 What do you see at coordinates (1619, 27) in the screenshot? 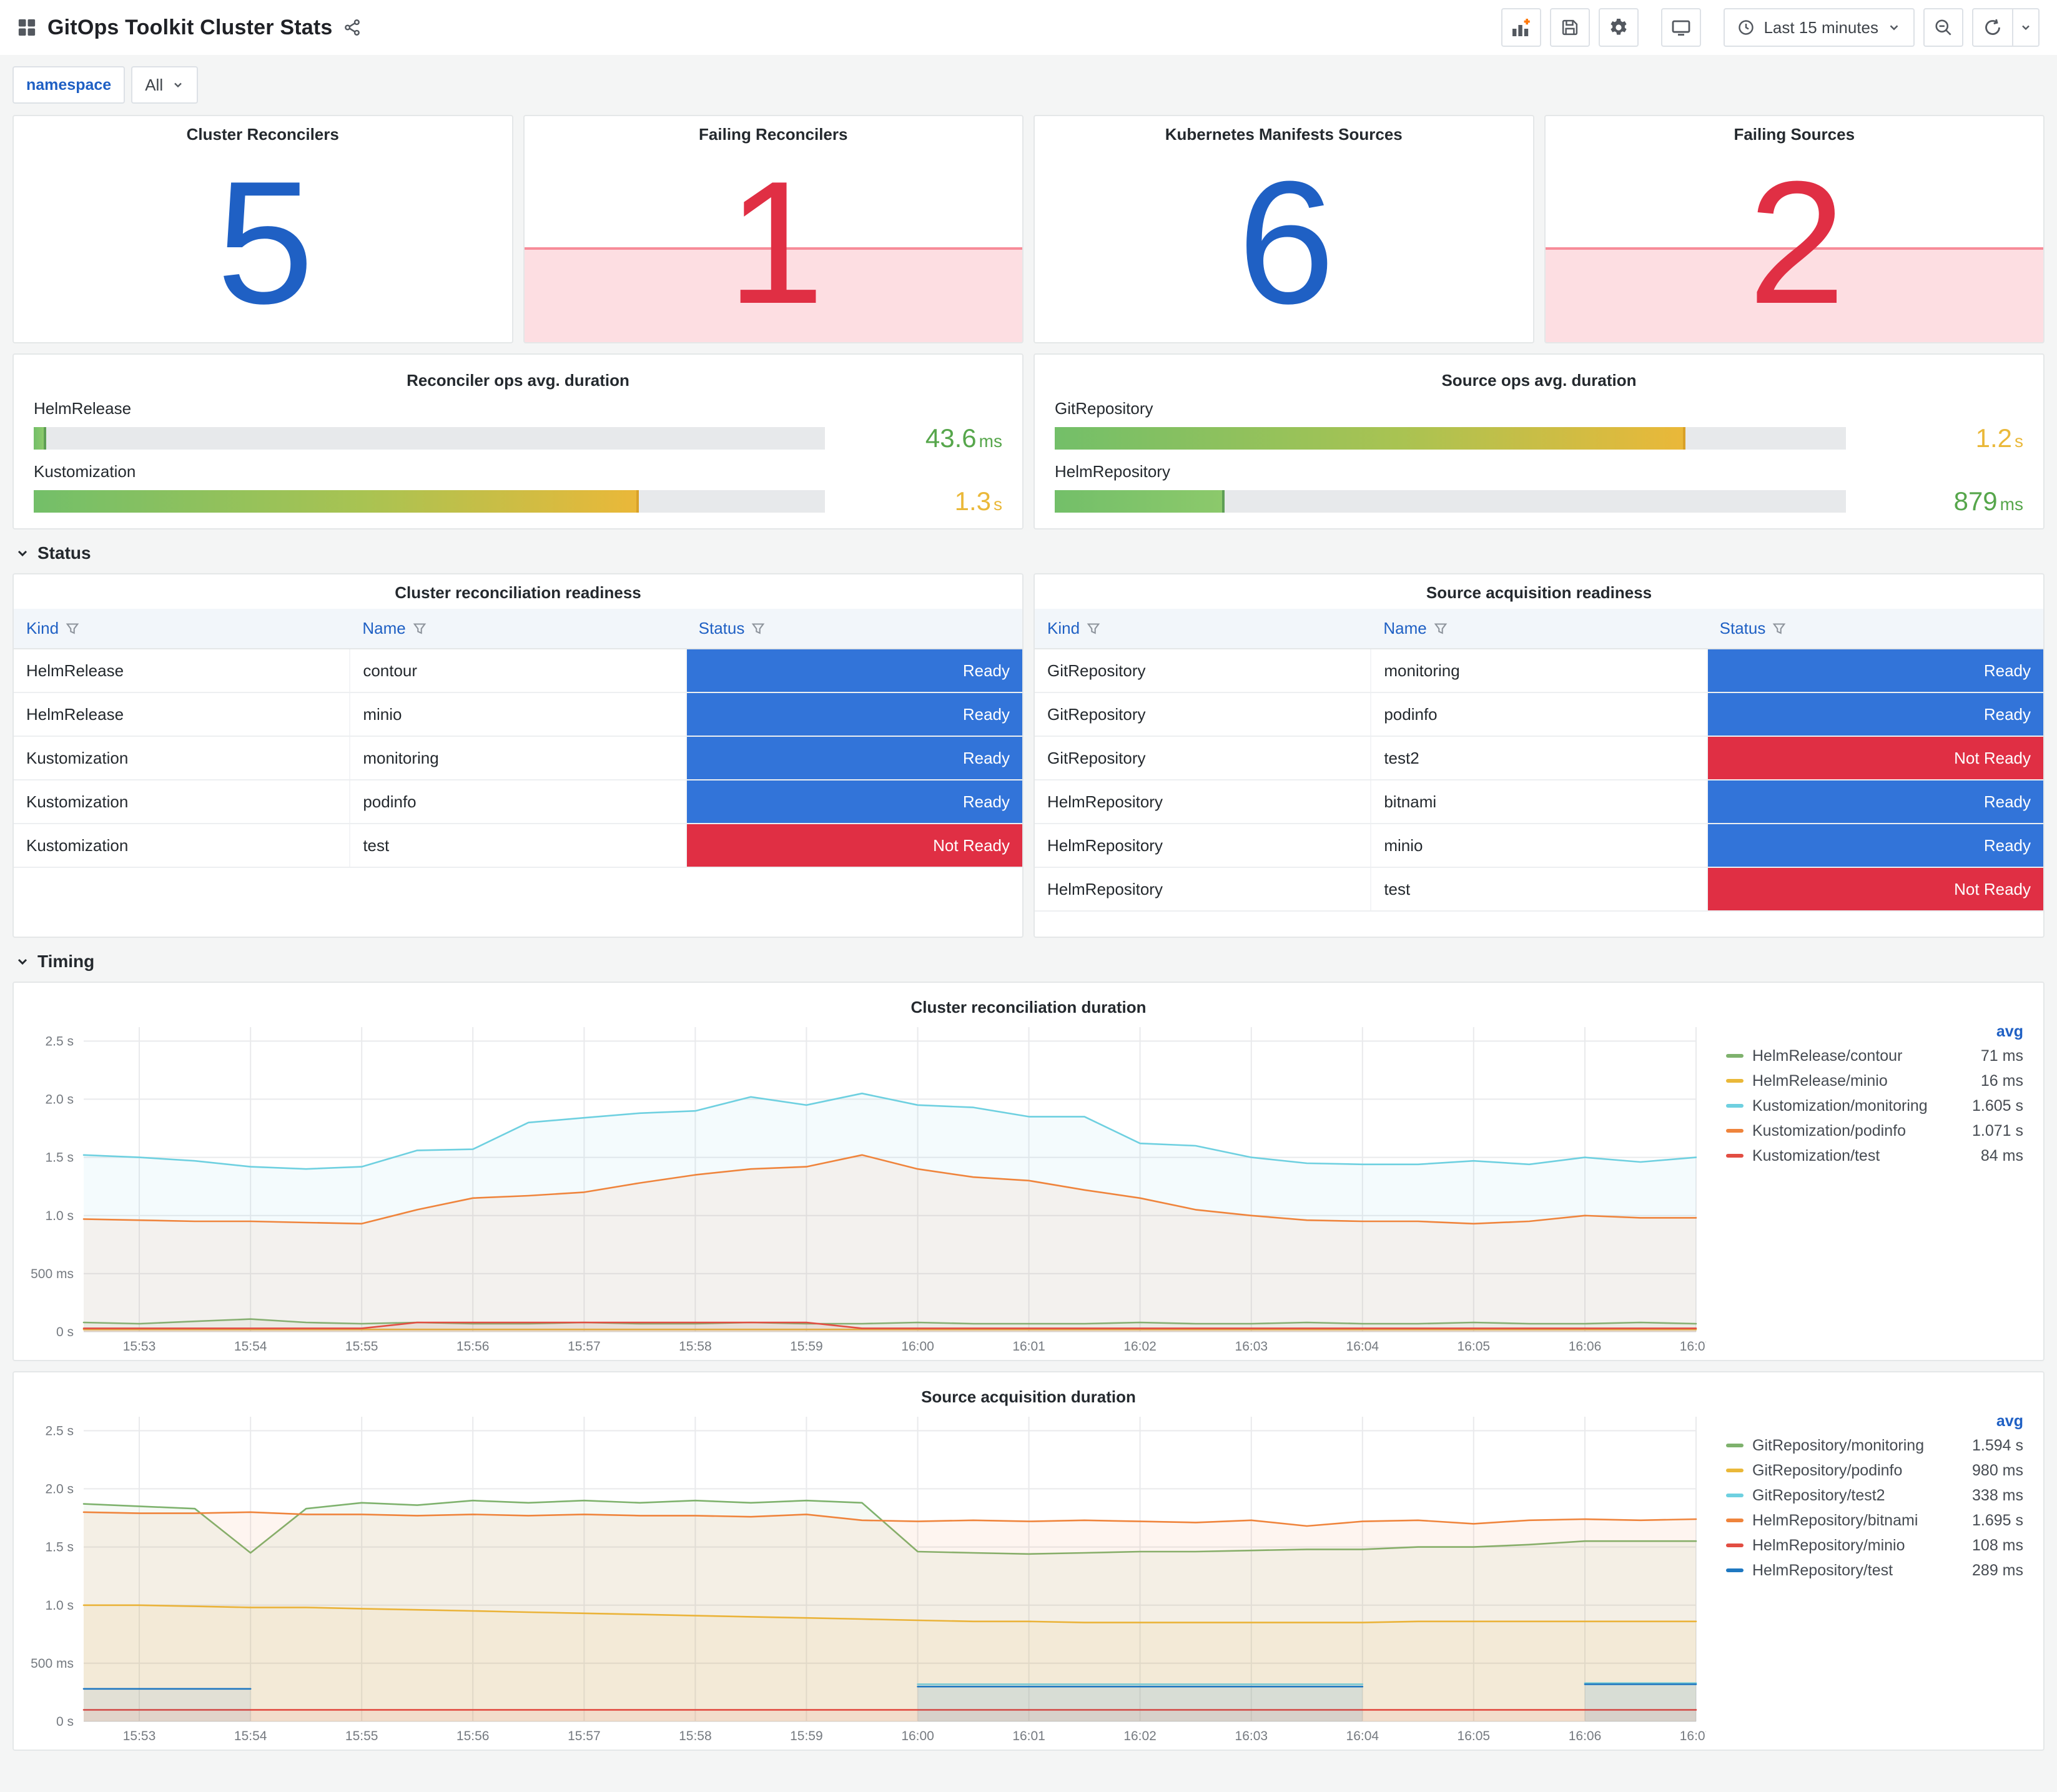
I see `dashboard-settings-button` at bounding box center [1619, 27].